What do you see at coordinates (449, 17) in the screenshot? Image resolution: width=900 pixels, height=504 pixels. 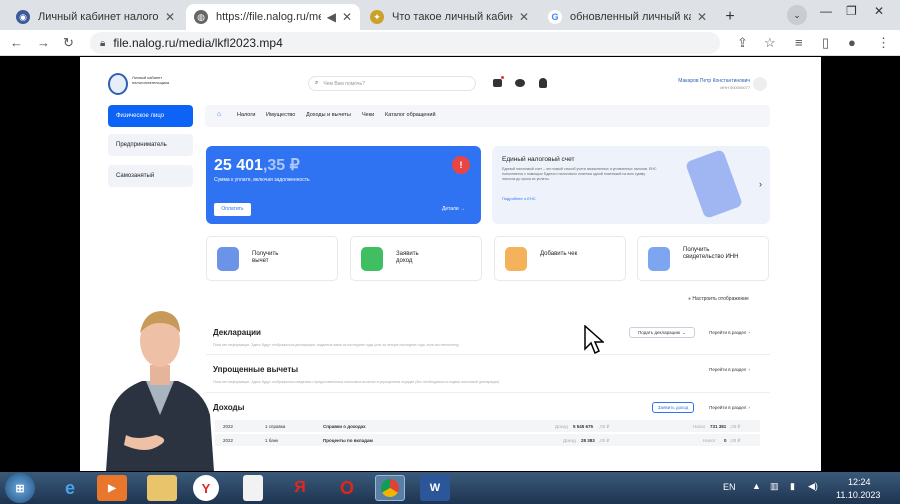 I see `tab-what-is: ✦ Что такое личный кабинет ✕` at bounding box center [449, 17].